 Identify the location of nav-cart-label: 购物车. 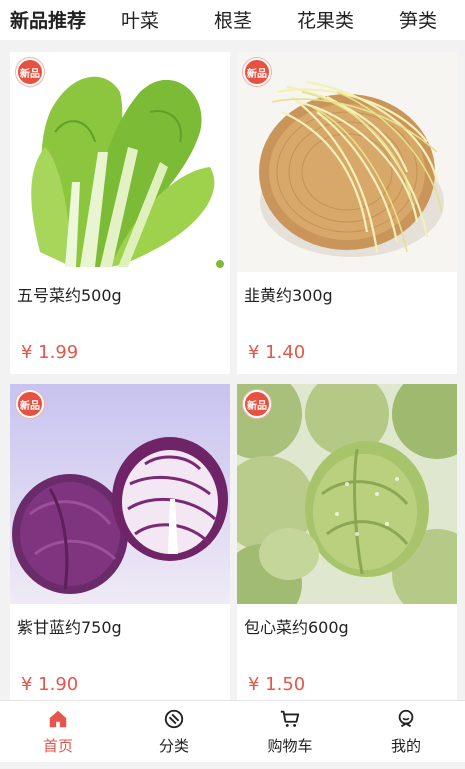
(290, 746).